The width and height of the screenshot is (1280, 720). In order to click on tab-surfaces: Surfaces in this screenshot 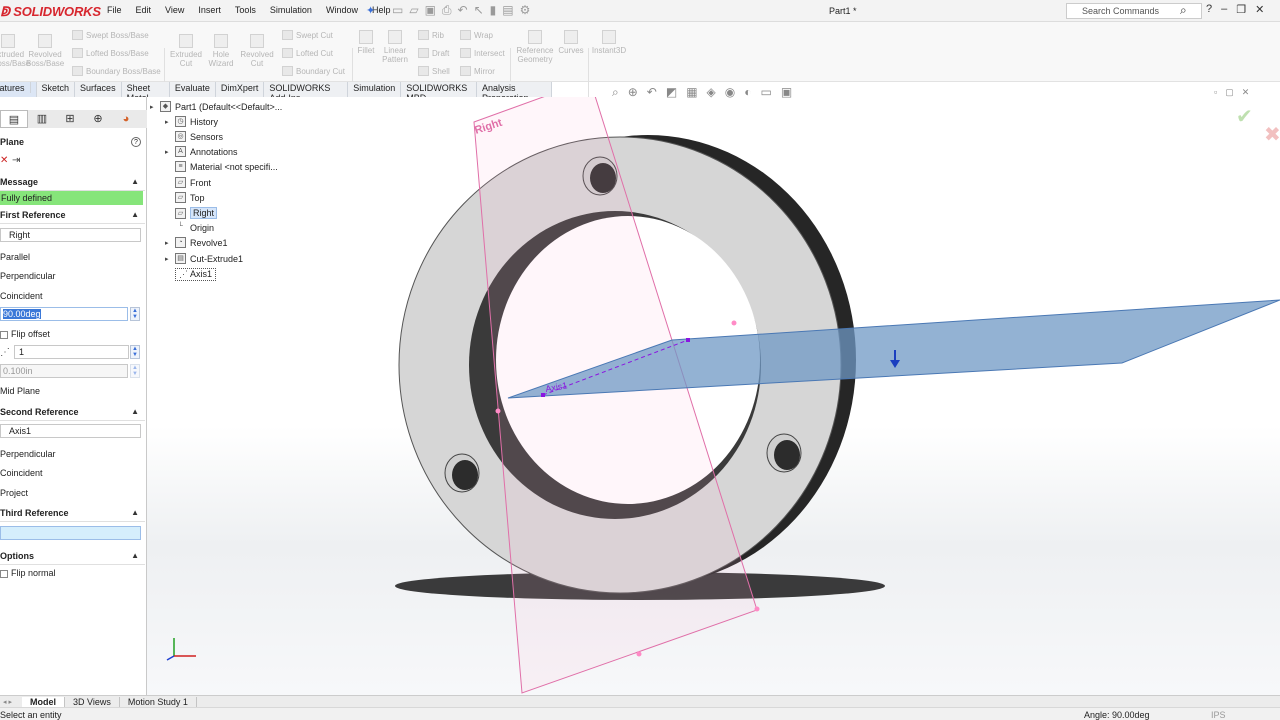, I will do `click(98, 89)`.